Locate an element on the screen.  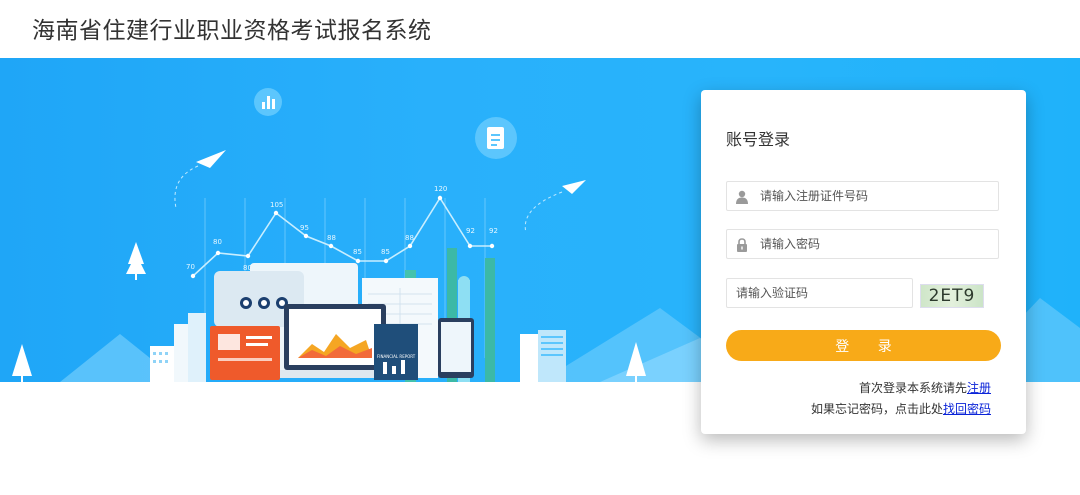
password-field is located at coordinates (862, 244).